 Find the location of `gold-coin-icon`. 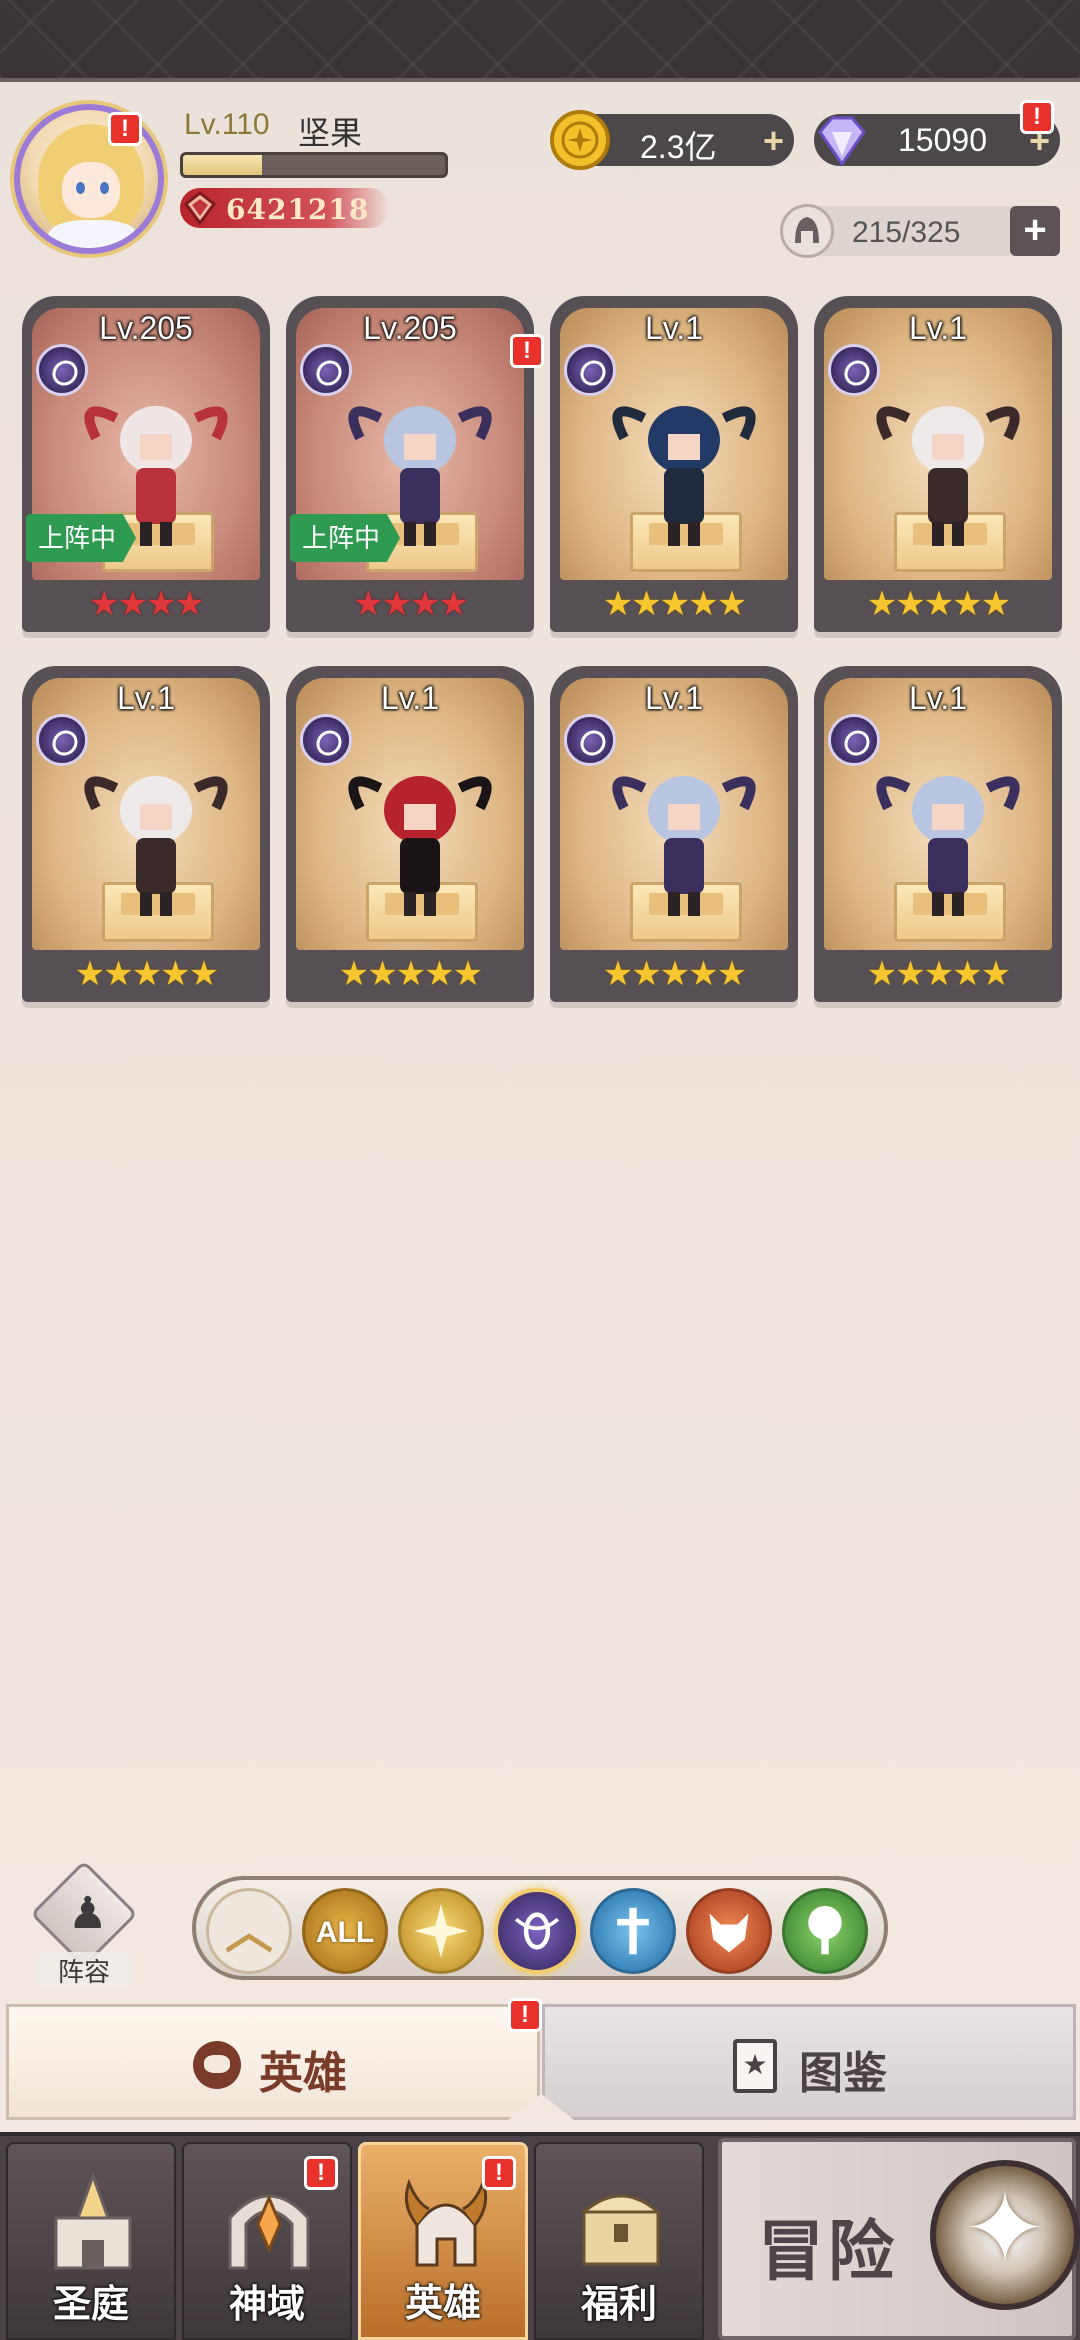

gold-coin-icon is located at coordinates (580, 140).